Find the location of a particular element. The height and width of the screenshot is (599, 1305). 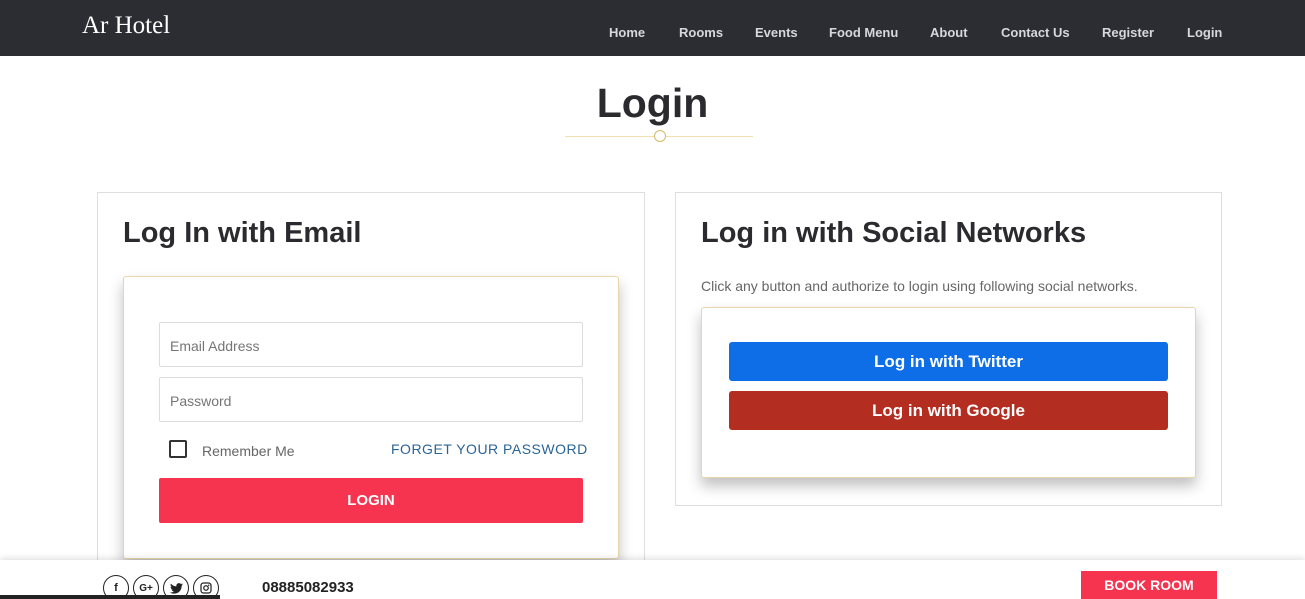

email-panel-heading: Log In with Email is located at coordinates (242, 233).